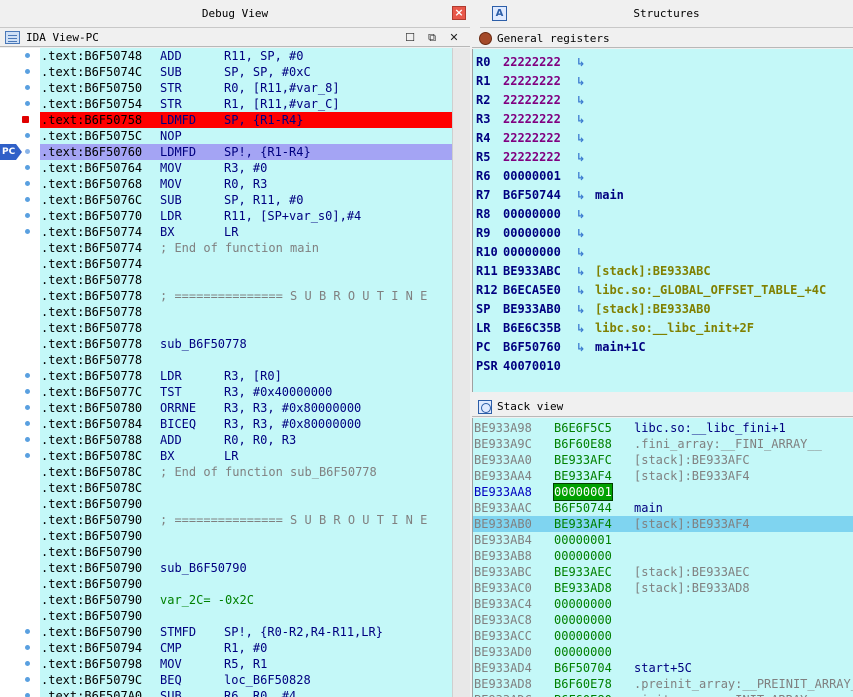 This screenshot has height=697, width=853. I want to click on float-window-icon: ⧉, so click(432, 38).